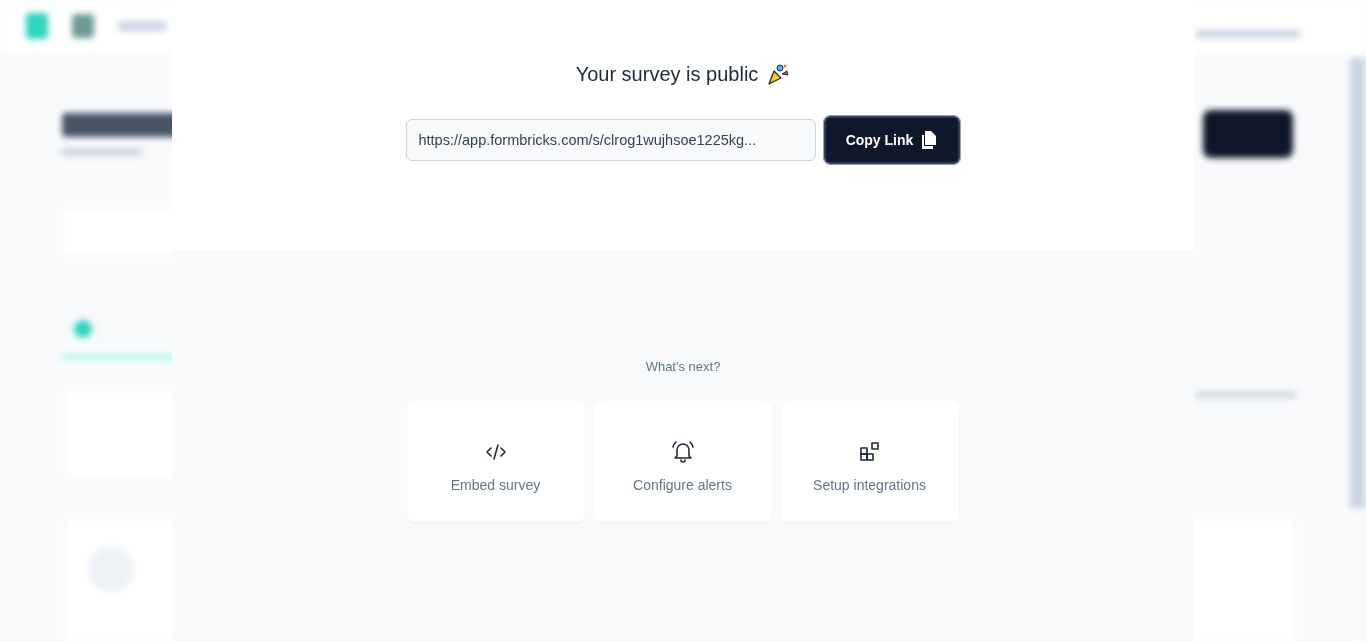 Image resolution: width=1366 pixels, height=641 pixels. I want to click on whats-next-label: What's next?, so click(683, 367).